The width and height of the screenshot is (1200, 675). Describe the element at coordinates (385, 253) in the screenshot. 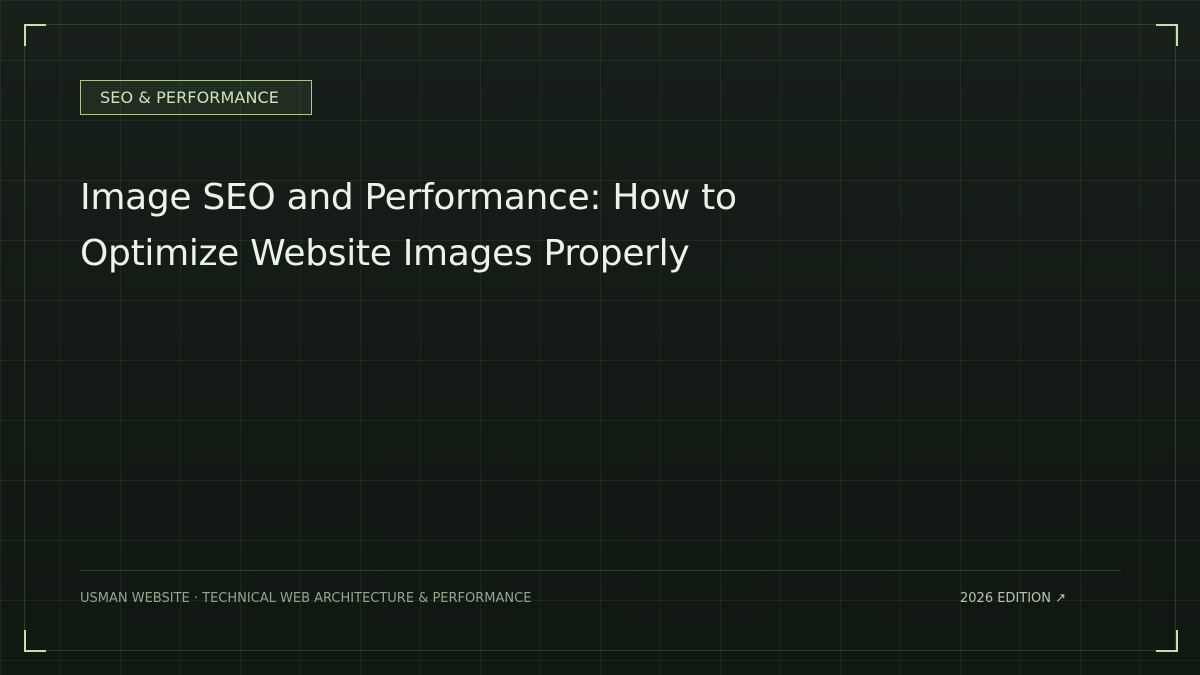

I see `title-line-2: Optimize Website Images Properly` at that location.